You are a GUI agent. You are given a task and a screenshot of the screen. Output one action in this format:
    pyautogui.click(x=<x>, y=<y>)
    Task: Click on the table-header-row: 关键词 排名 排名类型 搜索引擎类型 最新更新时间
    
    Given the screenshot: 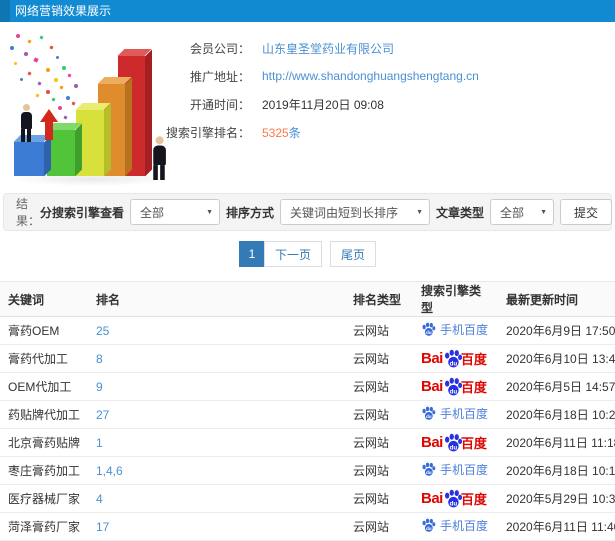 What is the action you would take?
    pyautogui.click(x=307, y=299)
    